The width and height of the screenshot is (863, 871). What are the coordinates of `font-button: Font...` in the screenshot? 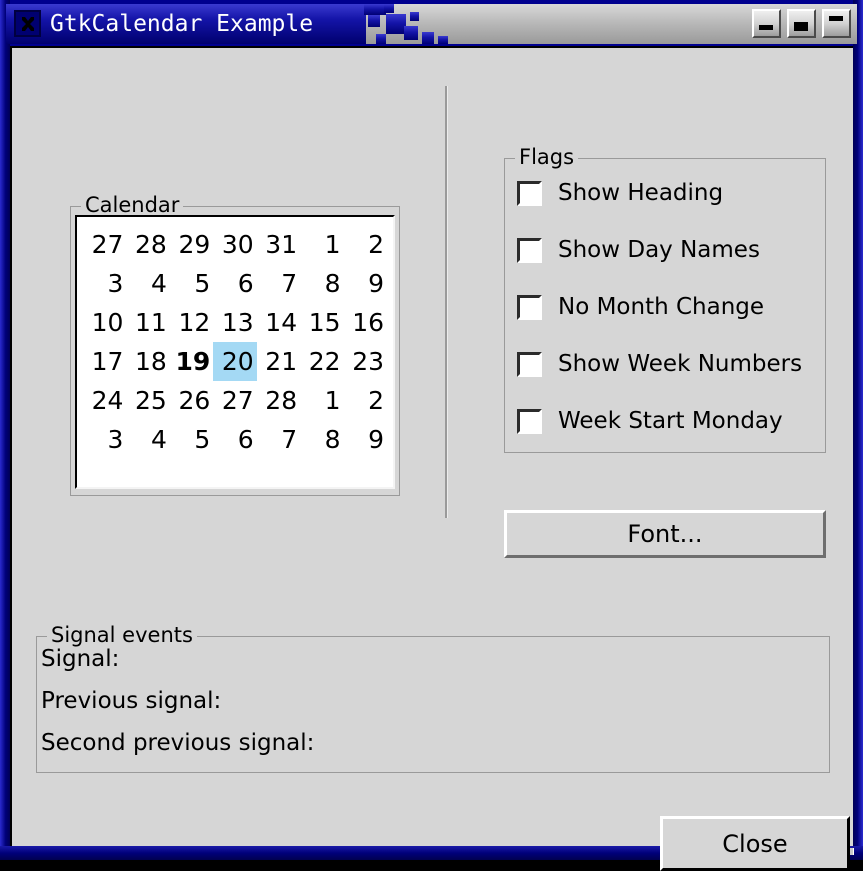 It's located at (665, 534).